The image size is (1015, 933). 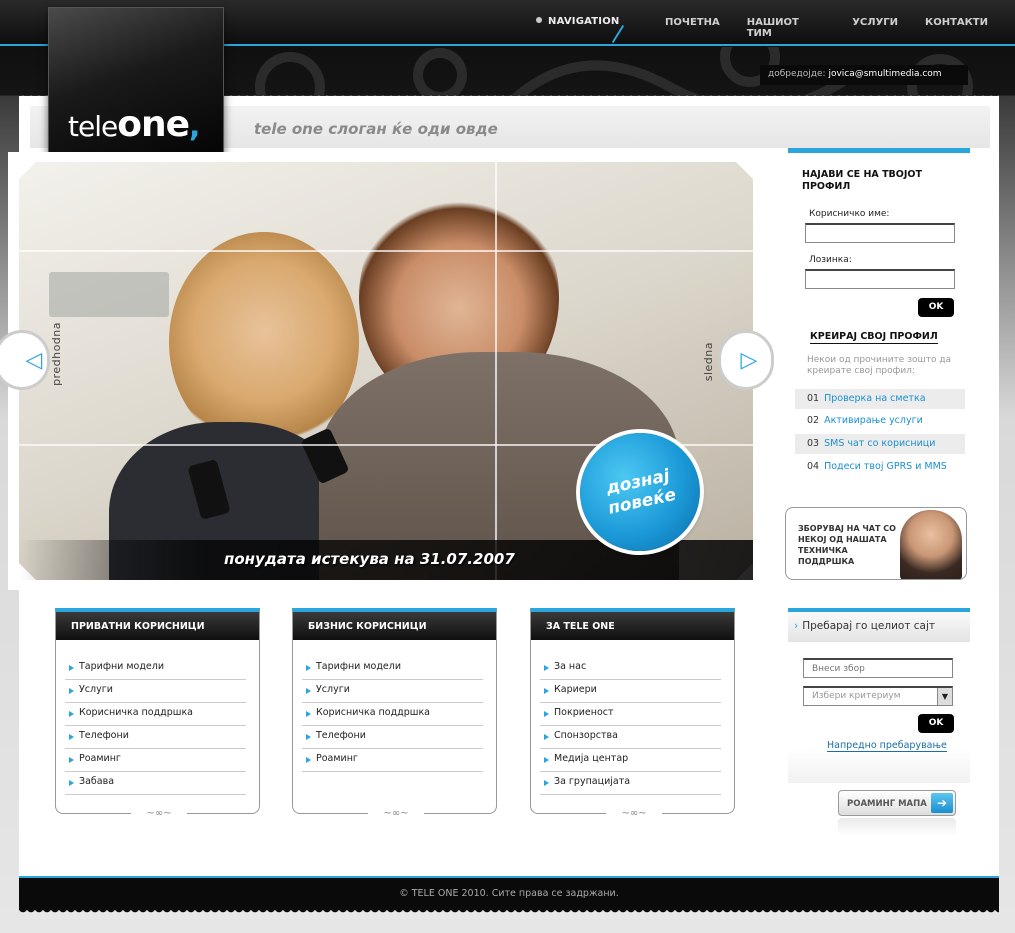 What do you see at coordinates (155, 783) in the screenshot?
I see `column-link: Забава` at bounding box center [155, 783].